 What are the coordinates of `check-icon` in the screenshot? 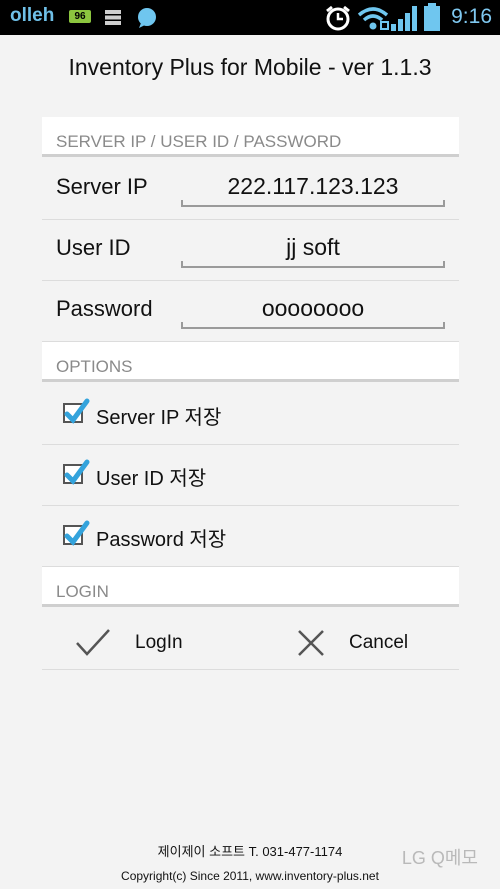 It's located at (93, 645).